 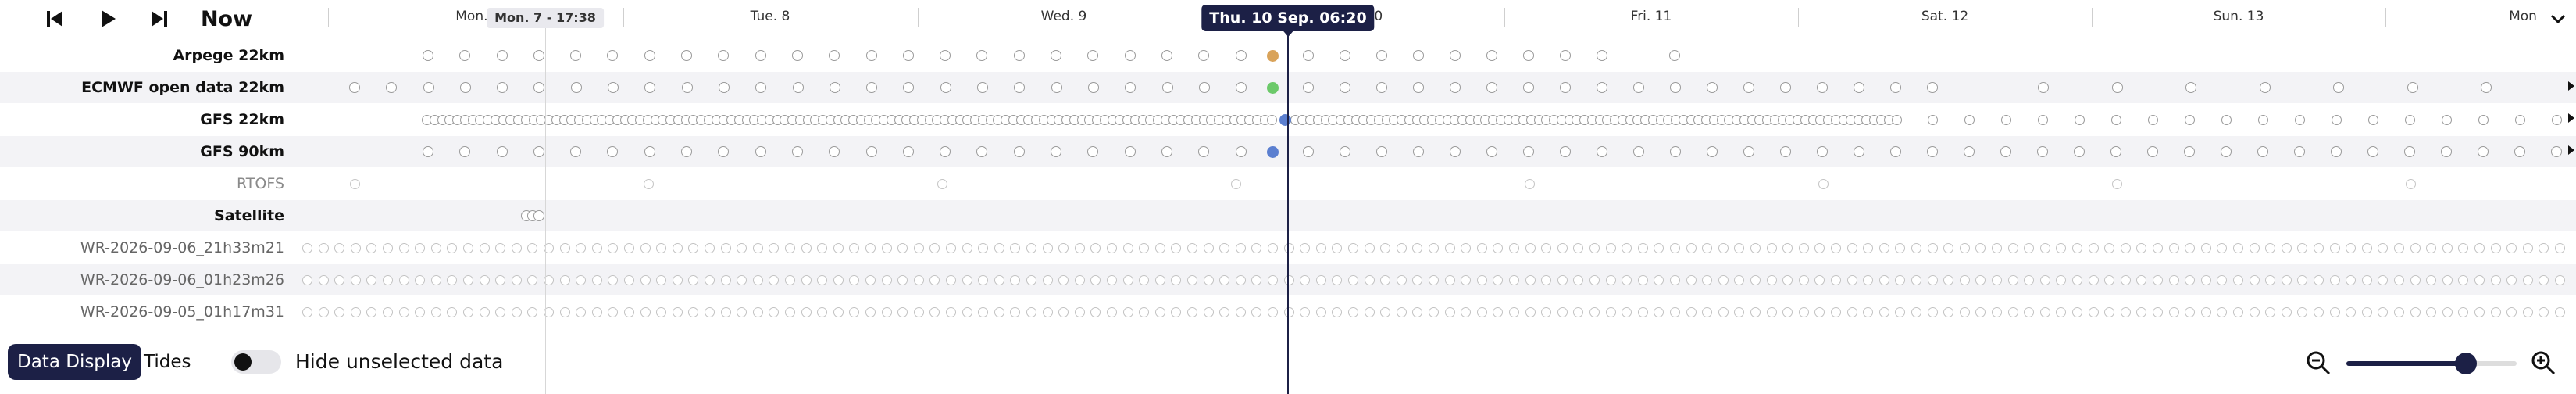 What do you see at coordinates (108, 19) in the screenshot?
I see `play-button` at bounding box center [108, 19].